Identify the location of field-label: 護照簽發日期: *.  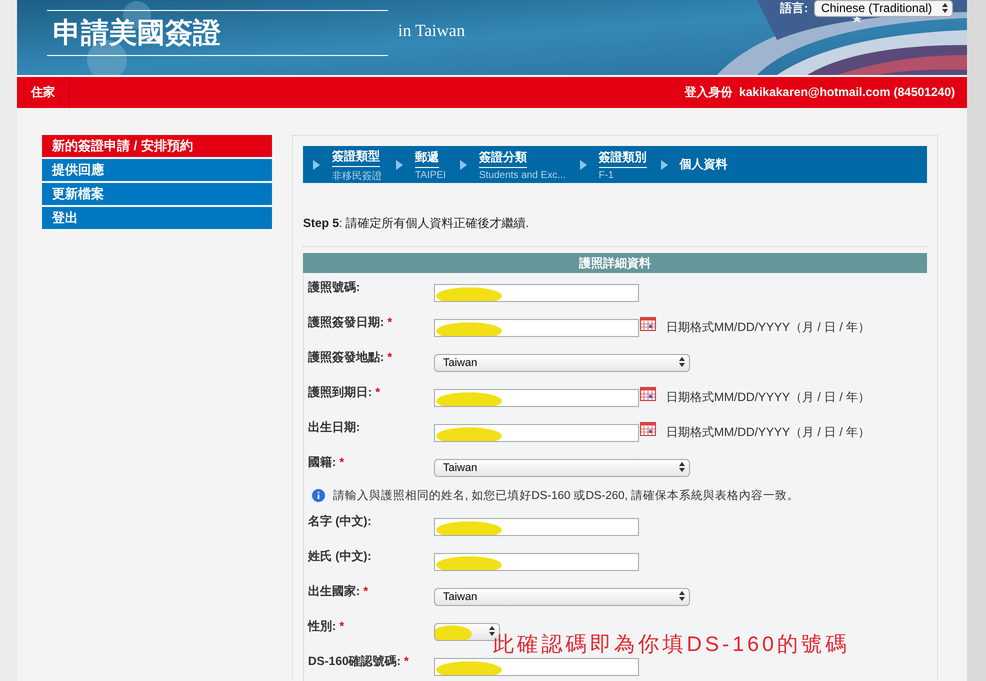
(351, 322).